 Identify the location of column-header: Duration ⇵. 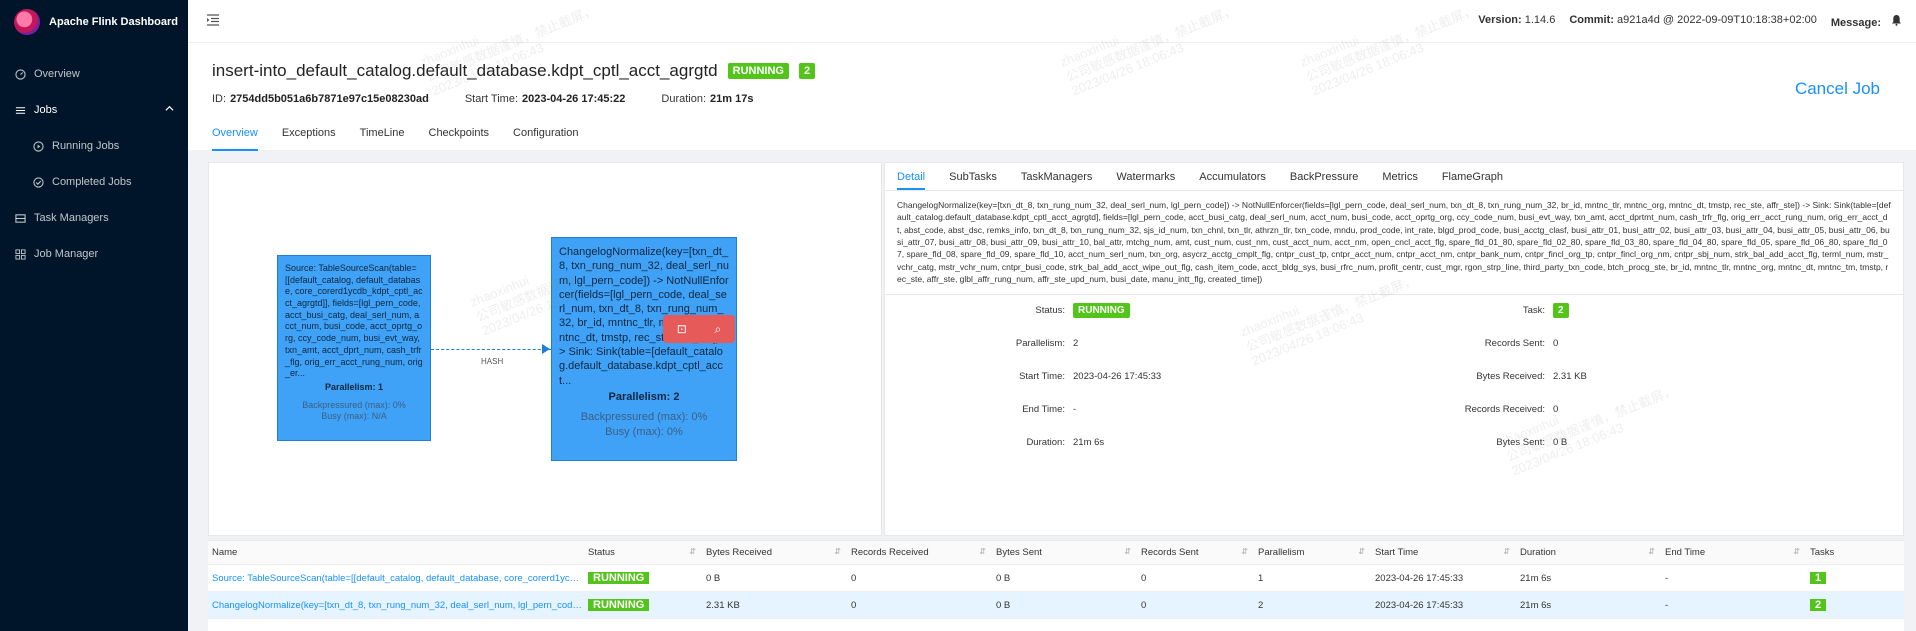
(1588, 552).